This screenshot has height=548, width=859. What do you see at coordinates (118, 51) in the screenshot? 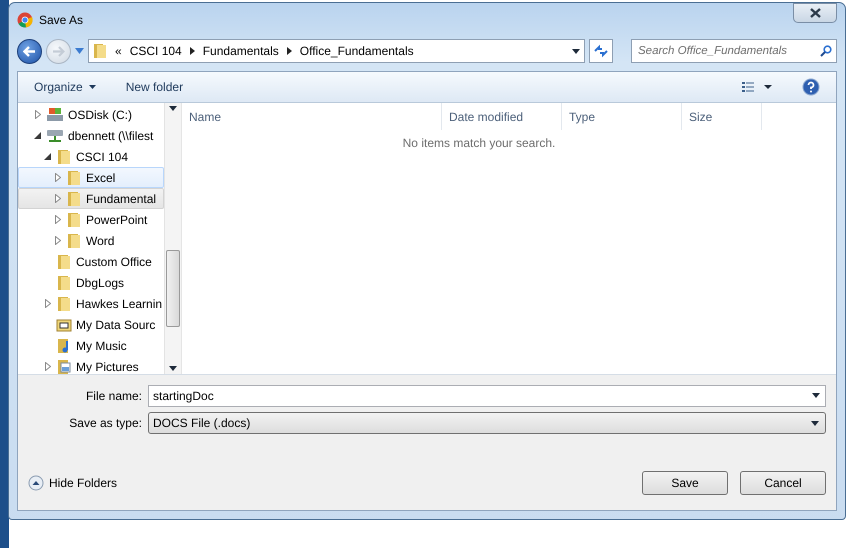
I see `breadcrumb-overflow: «` at bounding box center [118, 51].